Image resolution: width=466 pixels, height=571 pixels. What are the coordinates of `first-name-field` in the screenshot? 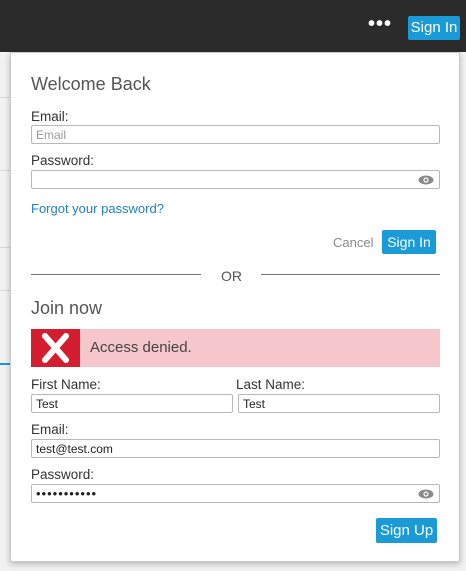 It's located at (132, 403).